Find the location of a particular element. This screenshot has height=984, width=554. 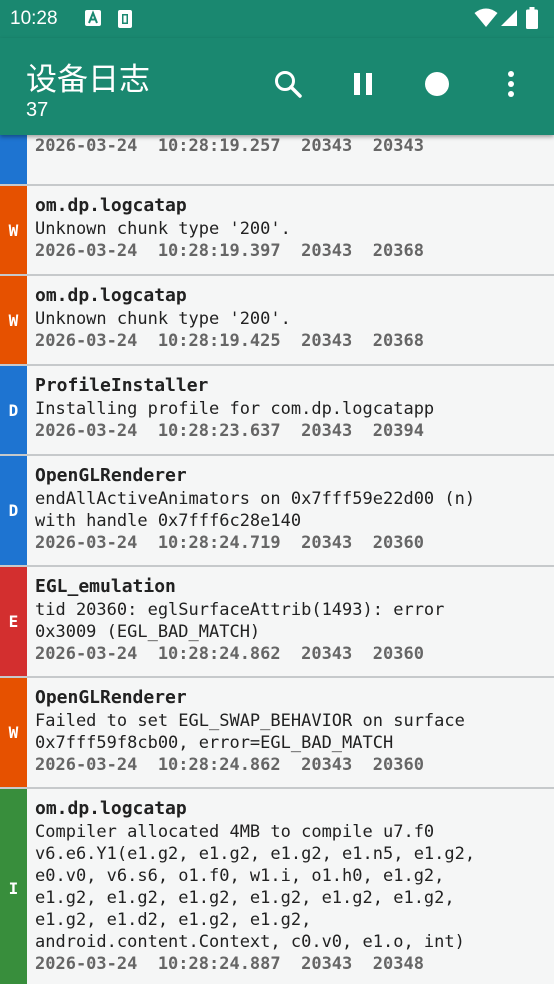

log-level-badge: I is located at coordinates (13, 886).